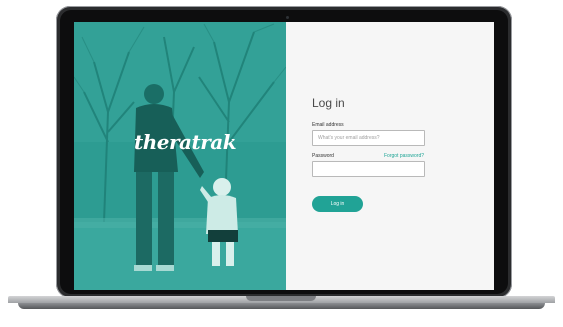 The width and height of the screenshot is (563, 327). I want to click on base-notch, so click(281, 298).